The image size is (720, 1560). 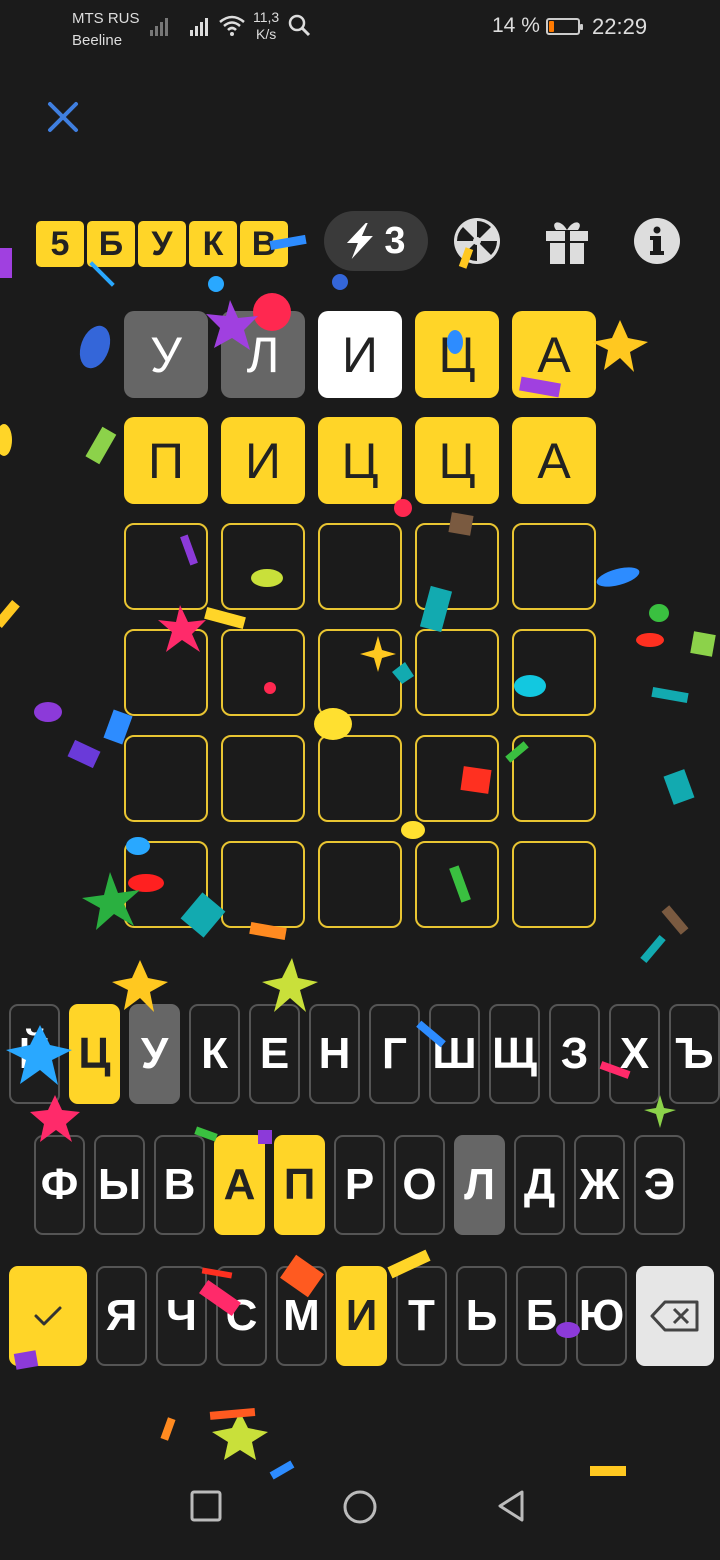 What do you see at coordinates (395, 240) in the screenshot?
I see `hints-count: 3` at bounding box center [395, 240].